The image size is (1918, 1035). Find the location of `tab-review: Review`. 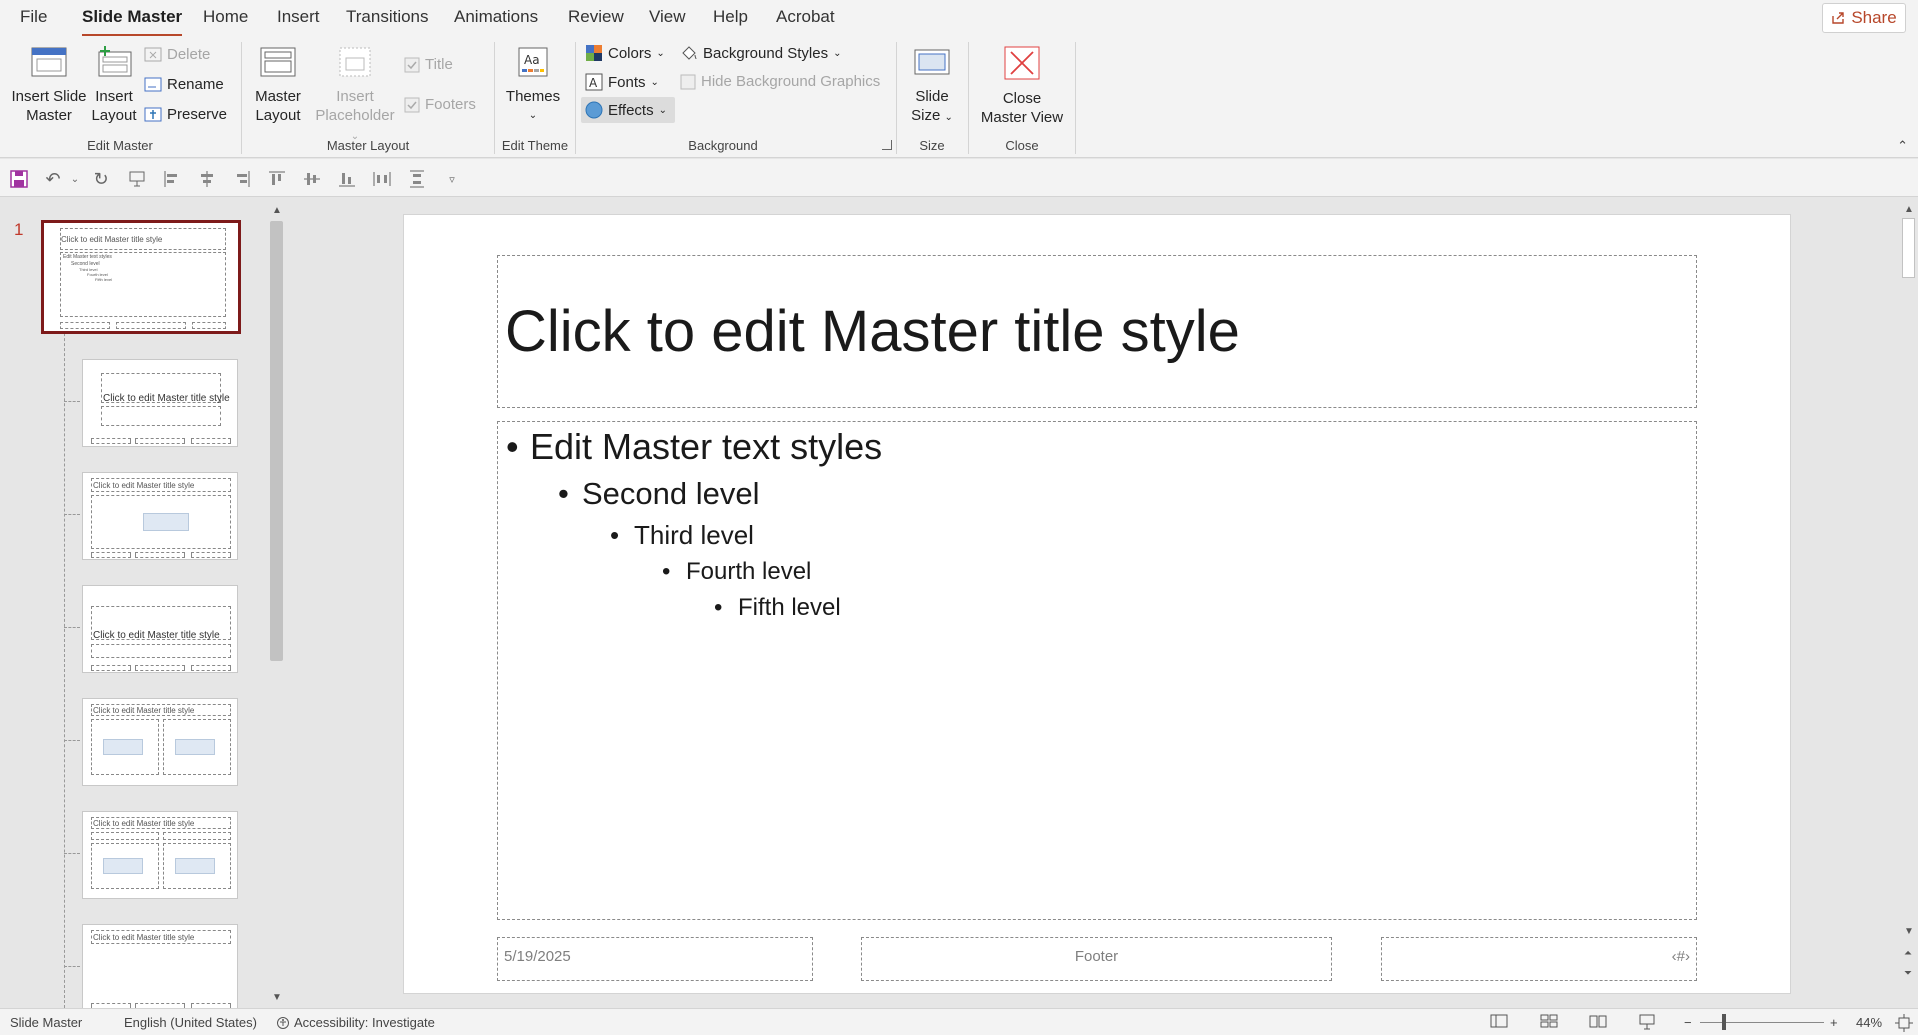

tab-review: Review is located at coordinates (596, 17).